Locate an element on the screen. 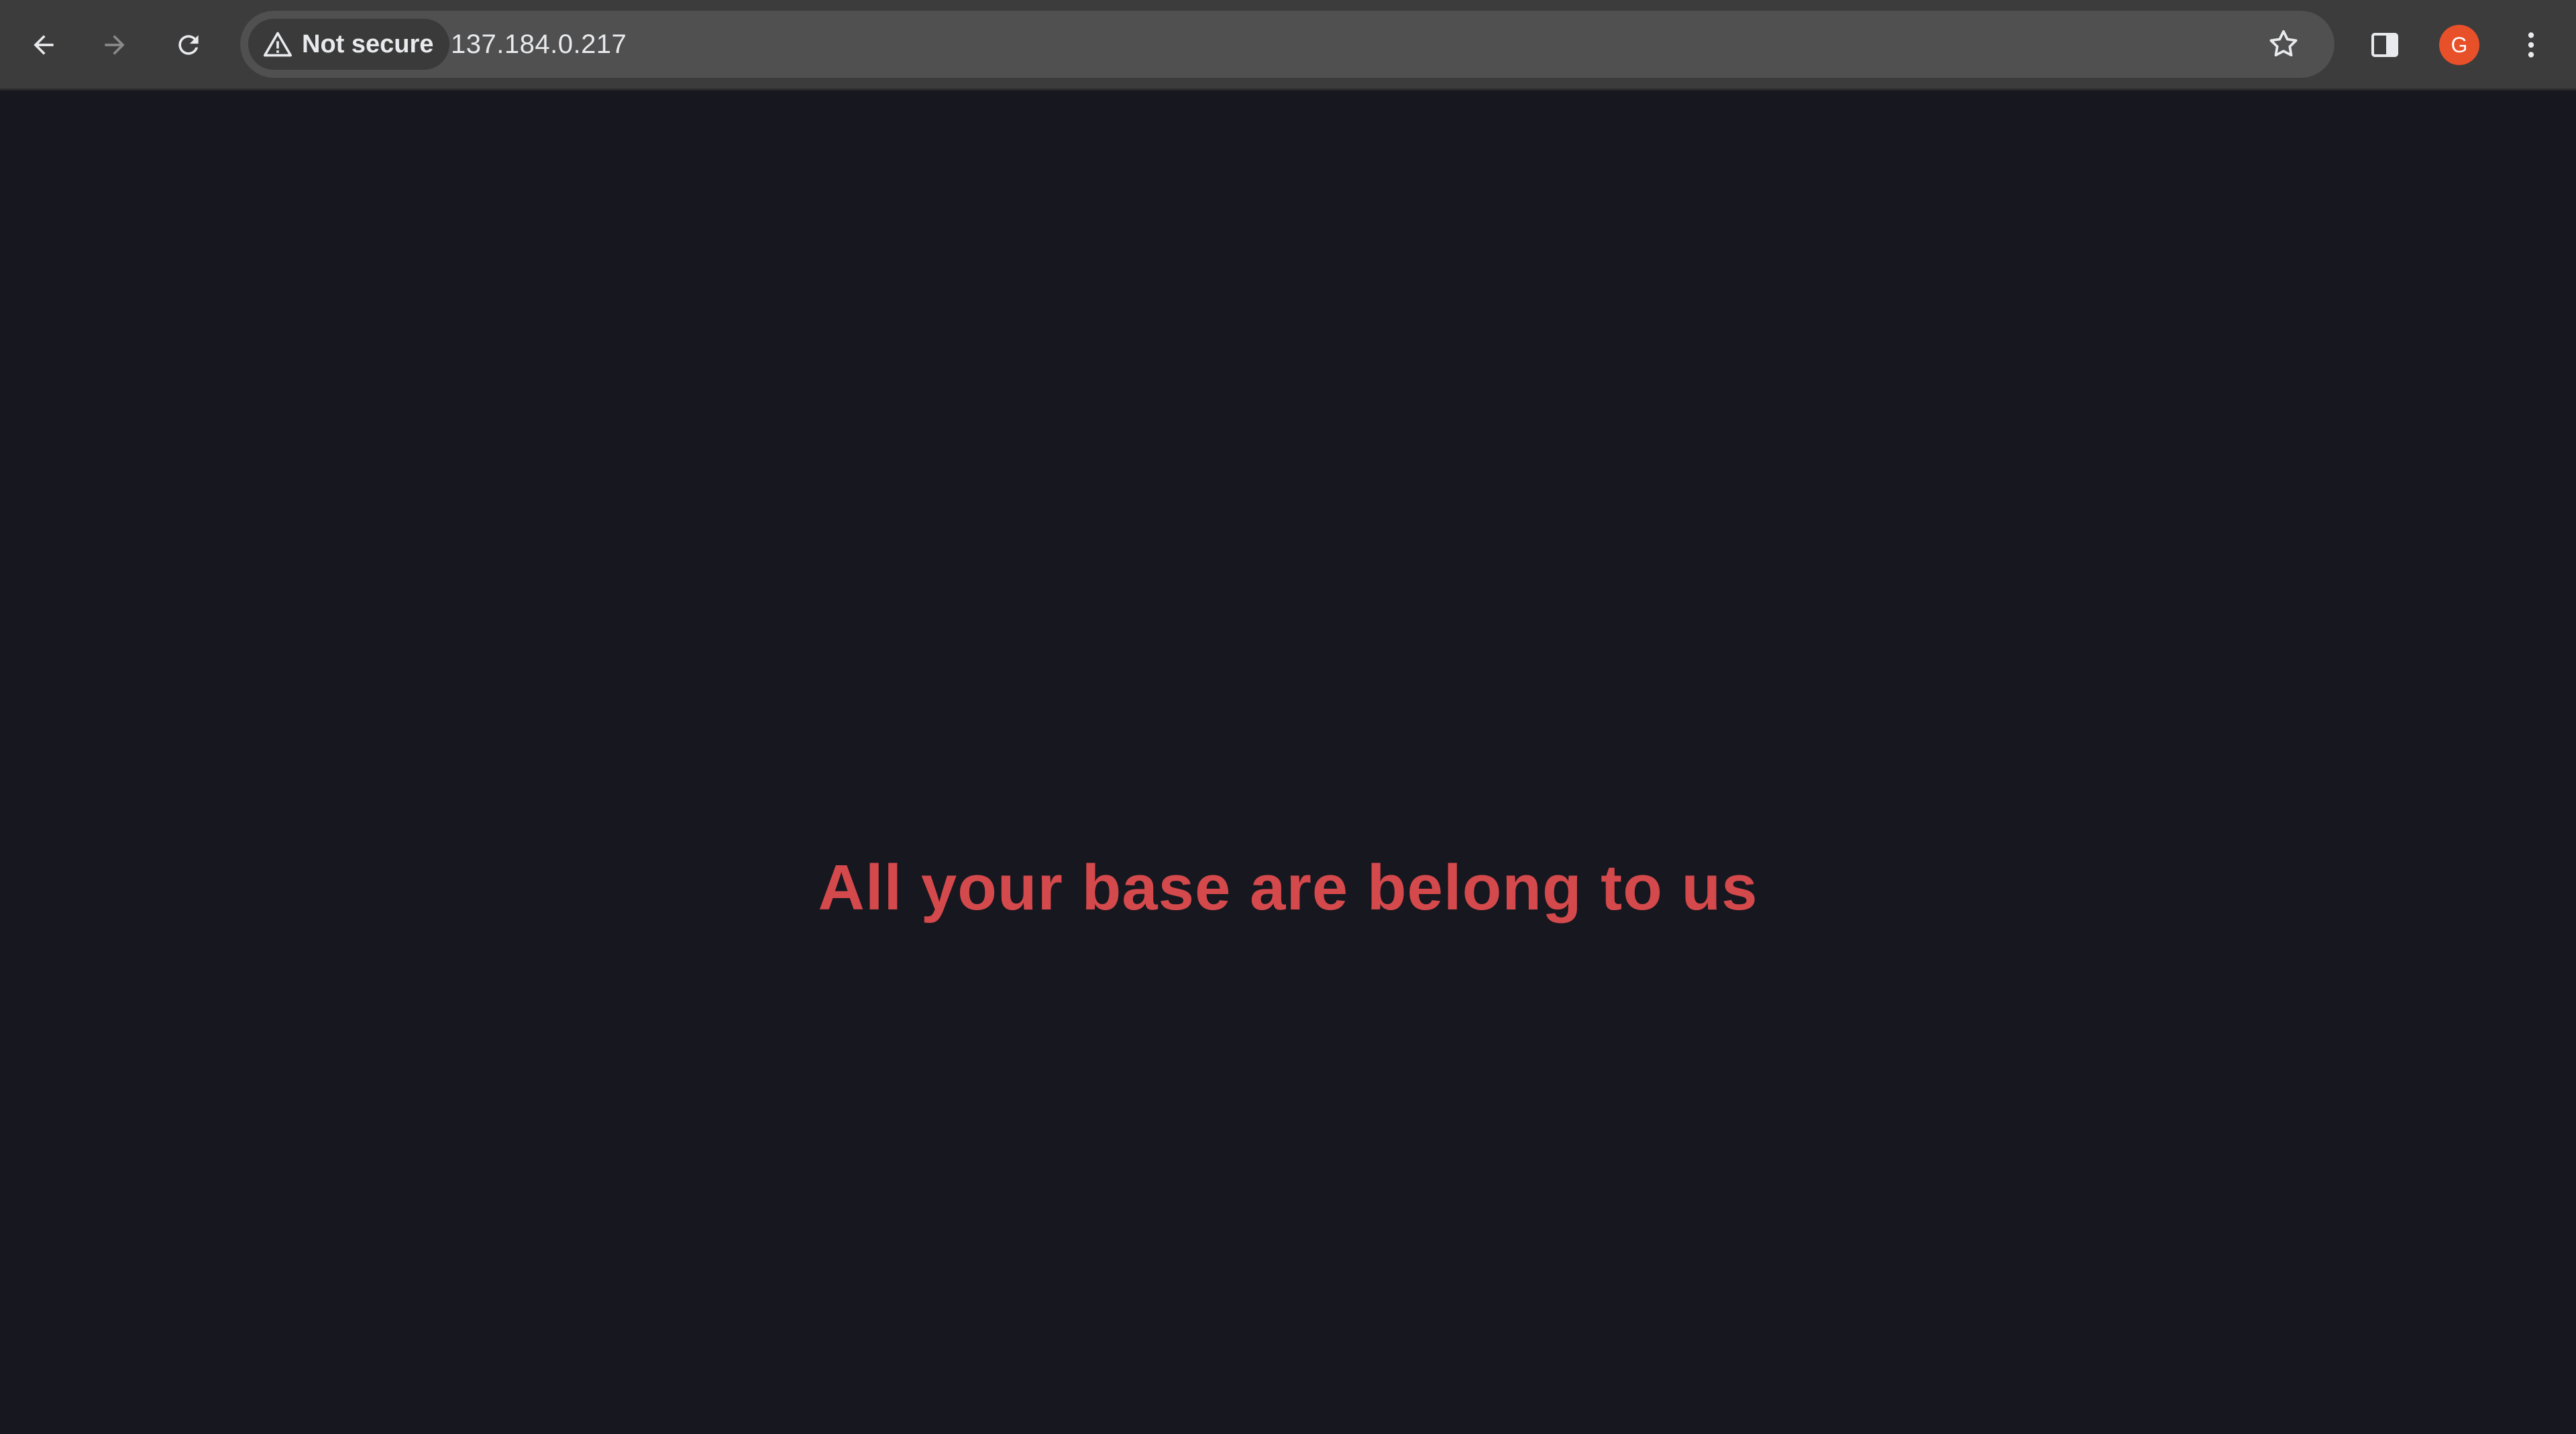  forward-button is located at coordinates (115, 45).